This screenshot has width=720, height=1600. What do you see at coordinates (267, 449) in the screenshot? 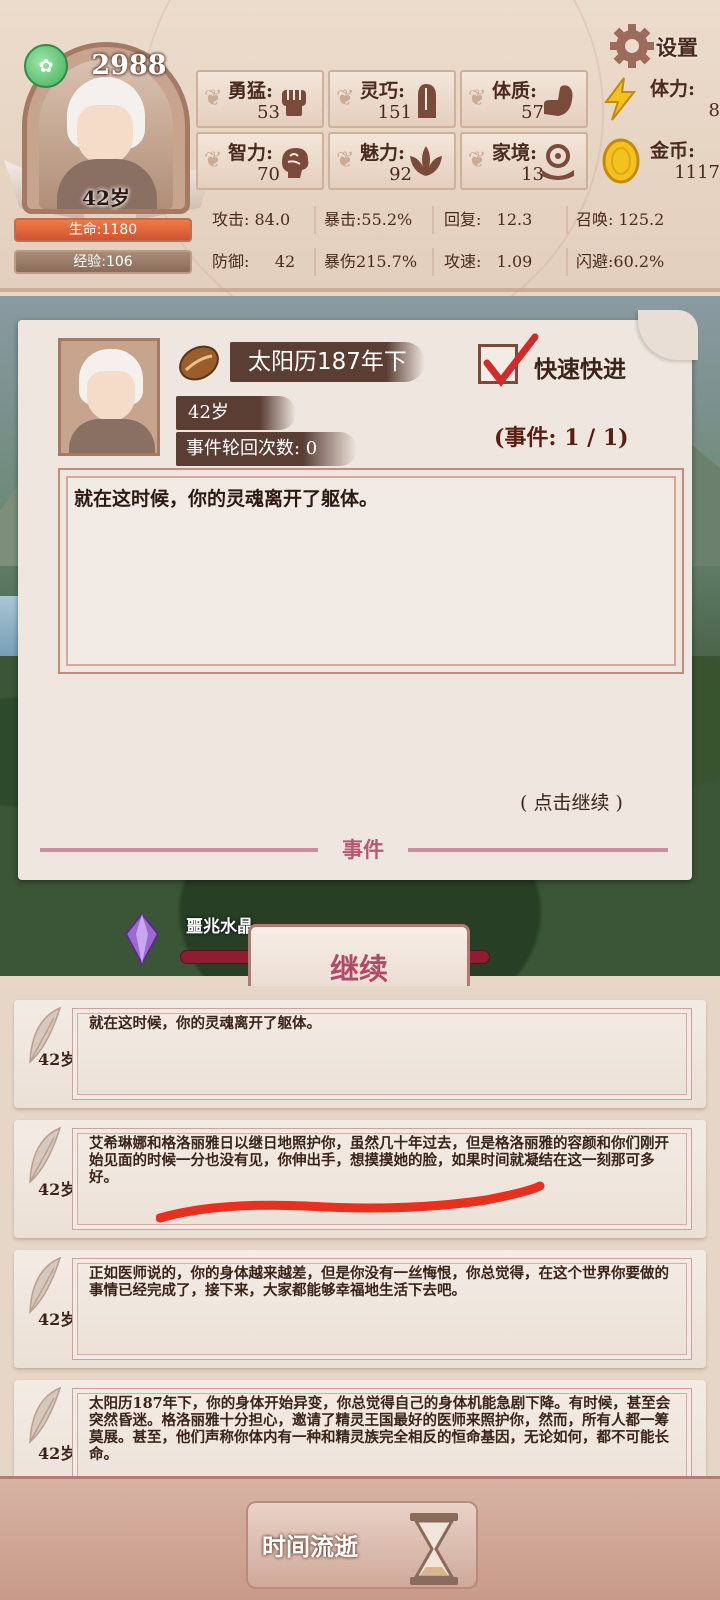
I see `event-cycle-count: 事件轮回次数: 0` at bounding box center [267, 449].